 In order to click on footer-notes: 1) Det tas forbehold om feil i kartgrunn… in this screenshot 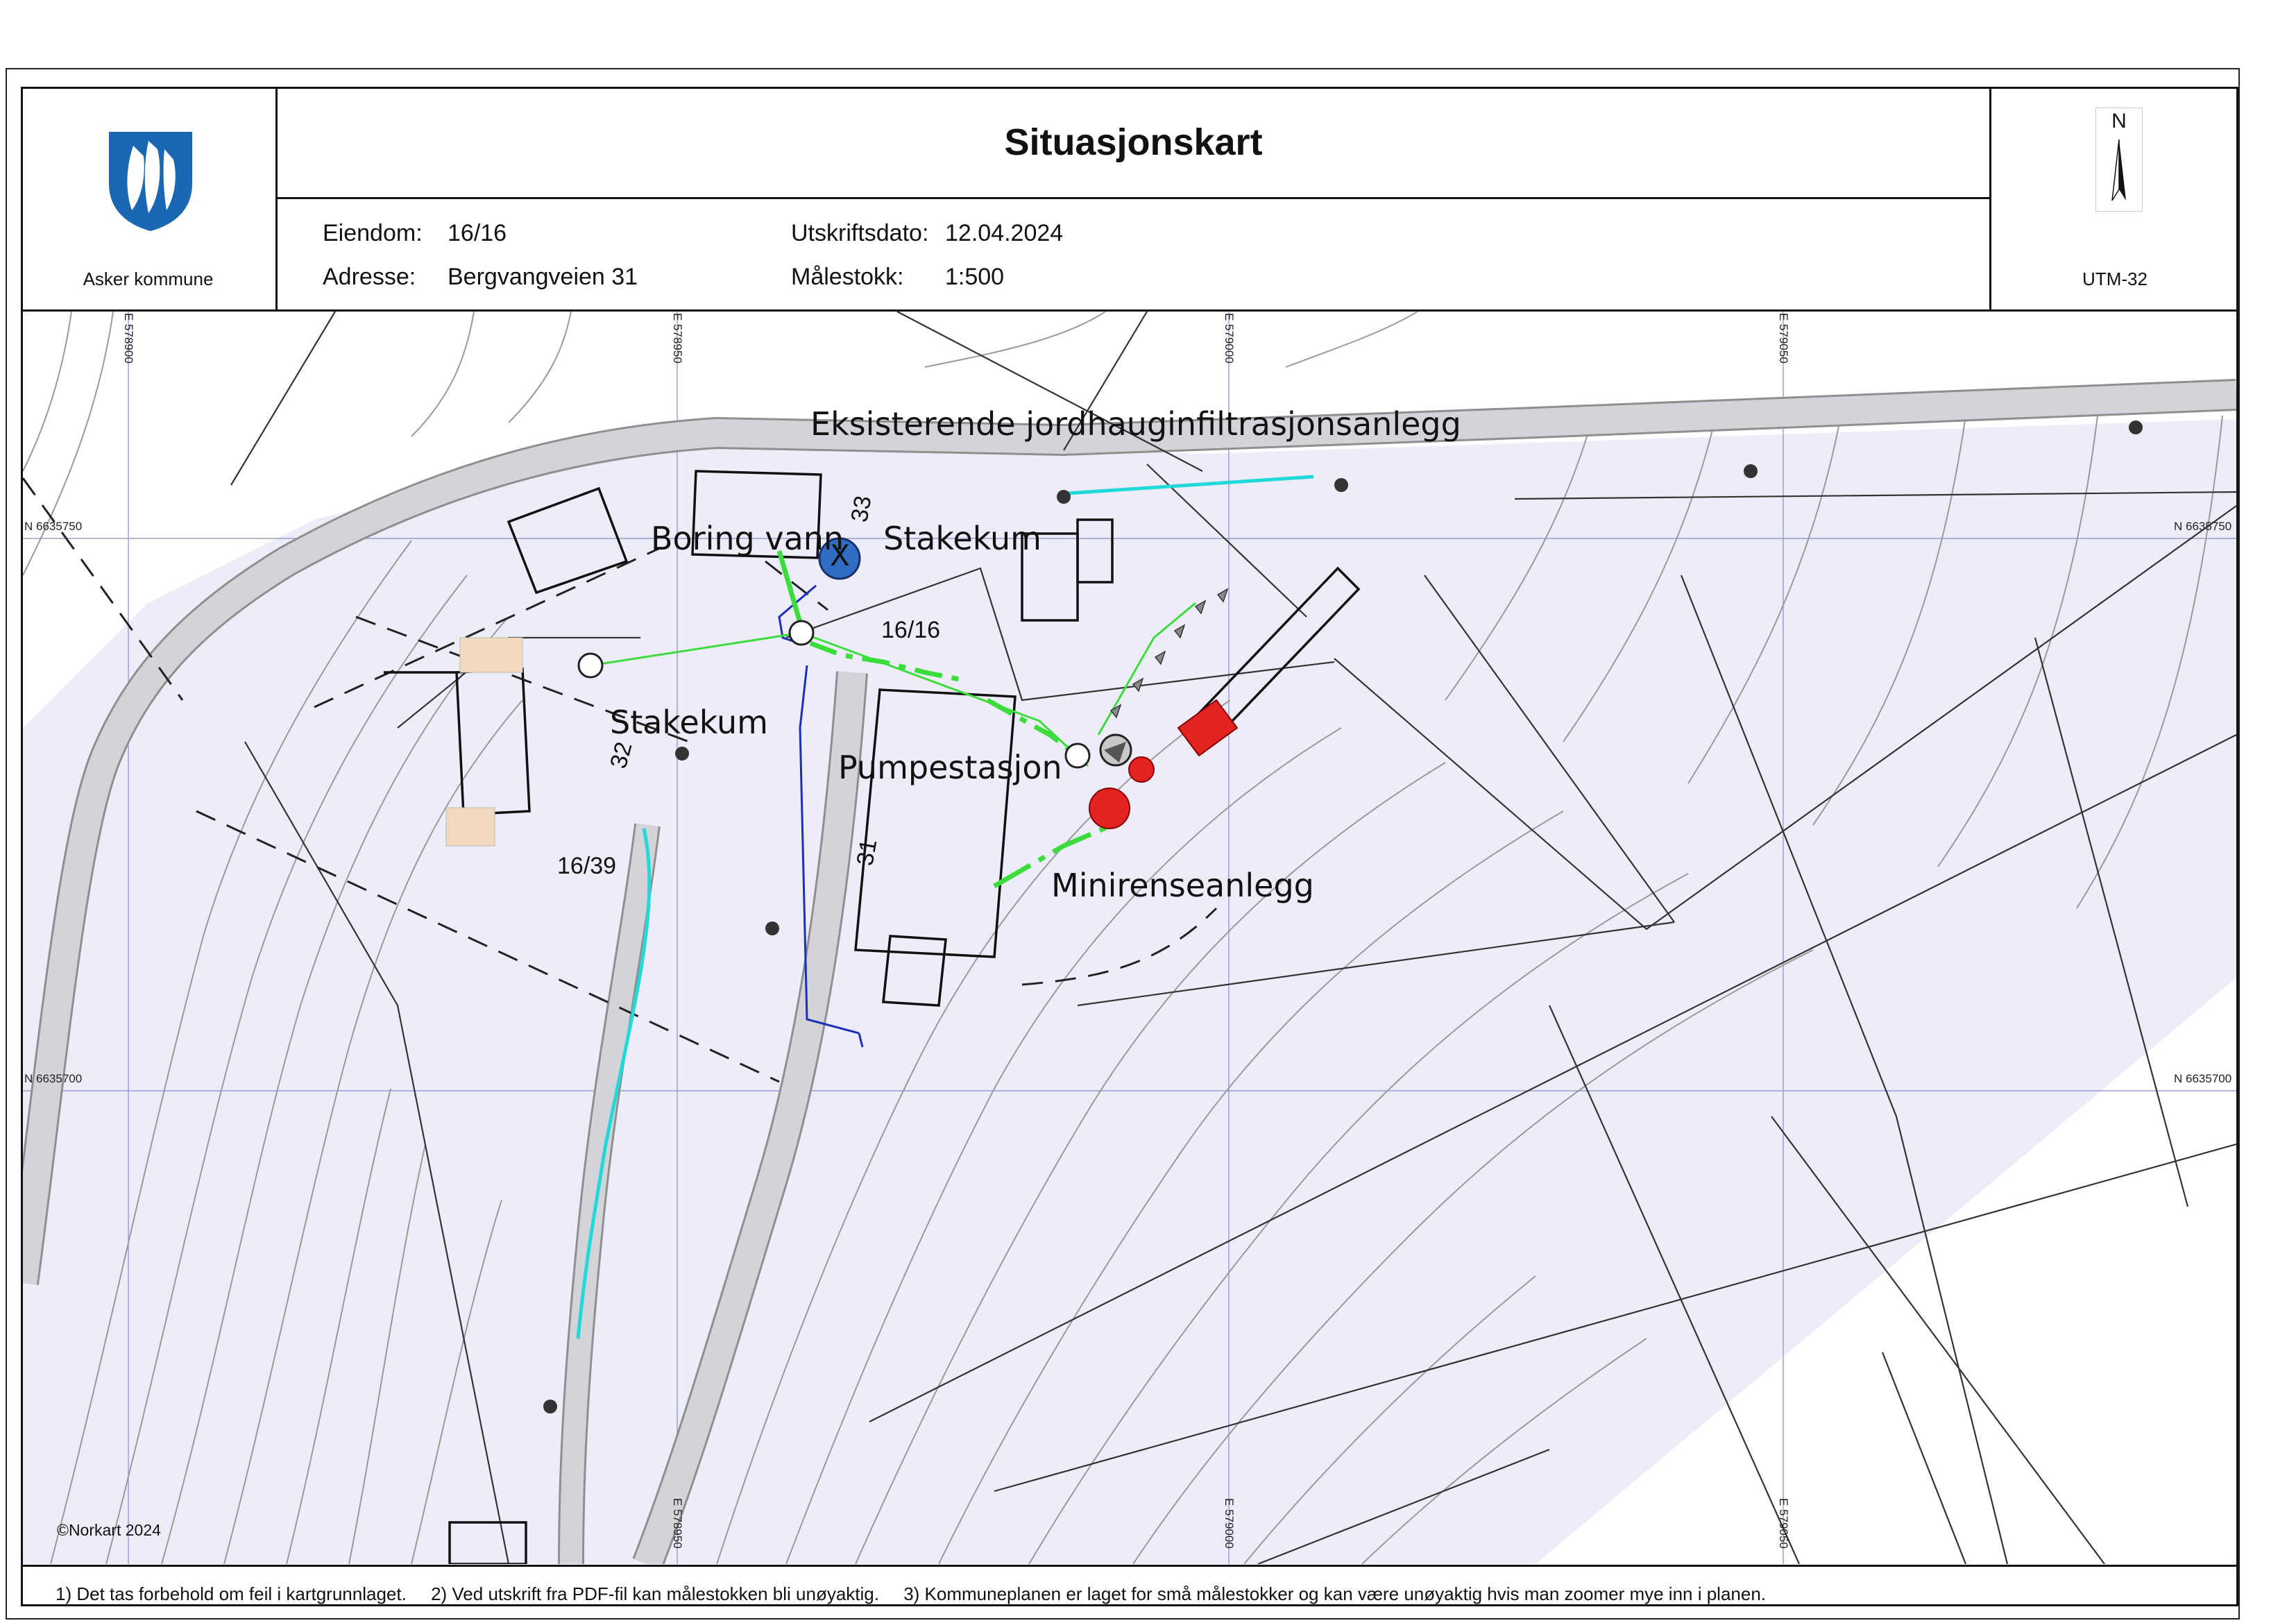, I will do `click(920, 1594)`.